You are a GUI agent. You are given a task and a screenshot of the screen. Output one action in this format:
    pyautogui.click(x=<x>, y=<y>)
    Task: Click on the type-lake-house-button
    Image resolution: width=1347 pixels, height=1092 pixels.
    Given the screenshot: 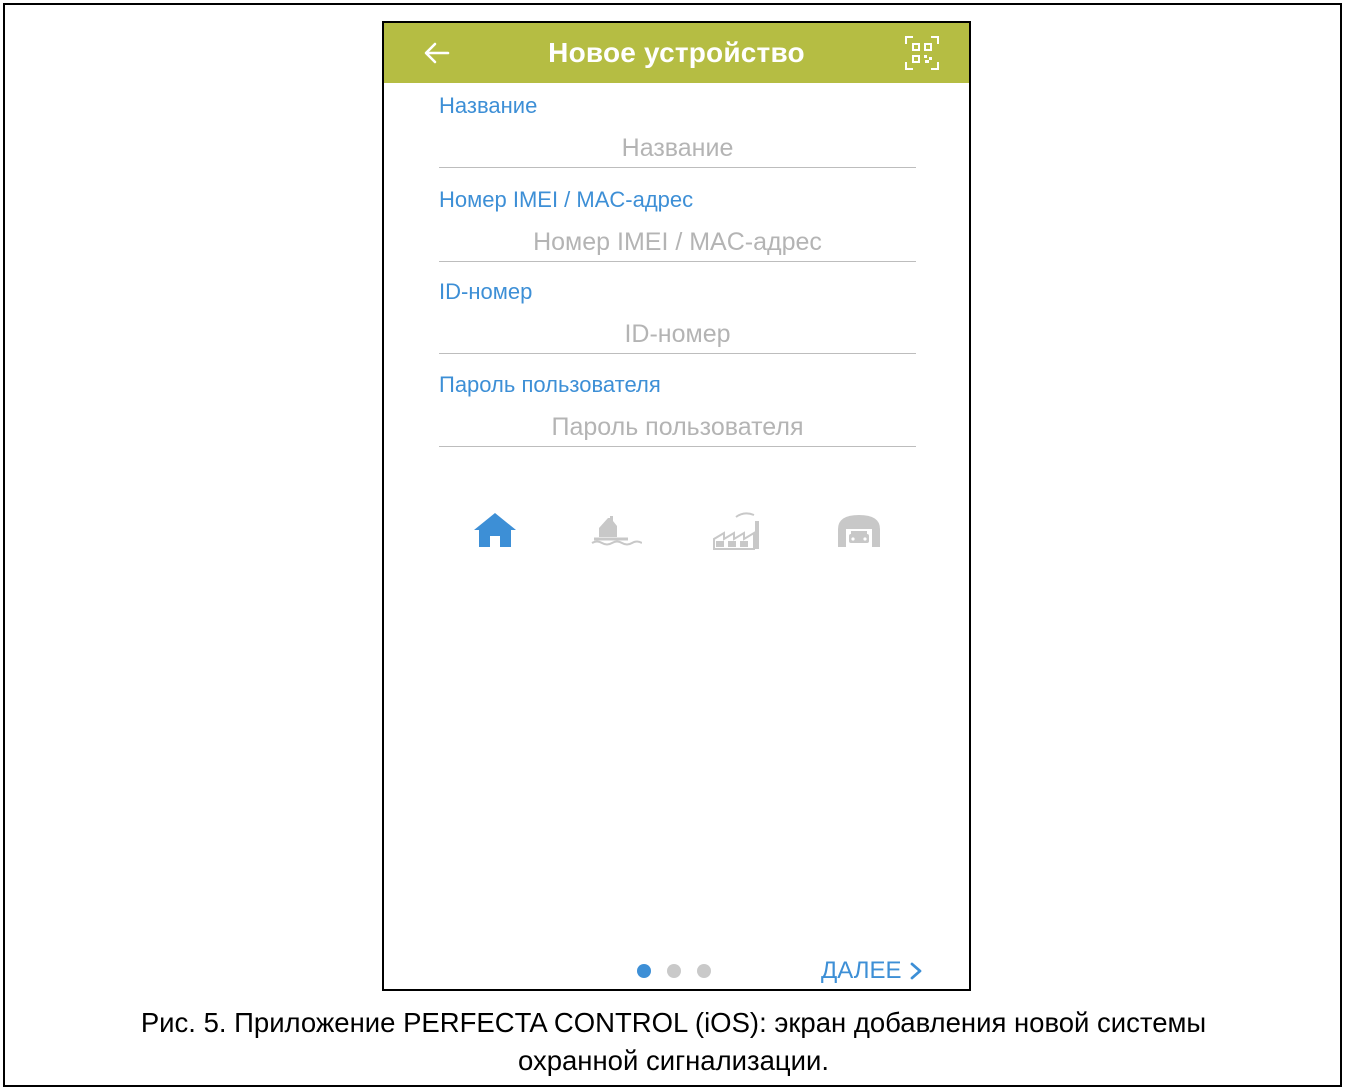 What is the action you would take?
    pyautogui.click(x=615, y=530)
    